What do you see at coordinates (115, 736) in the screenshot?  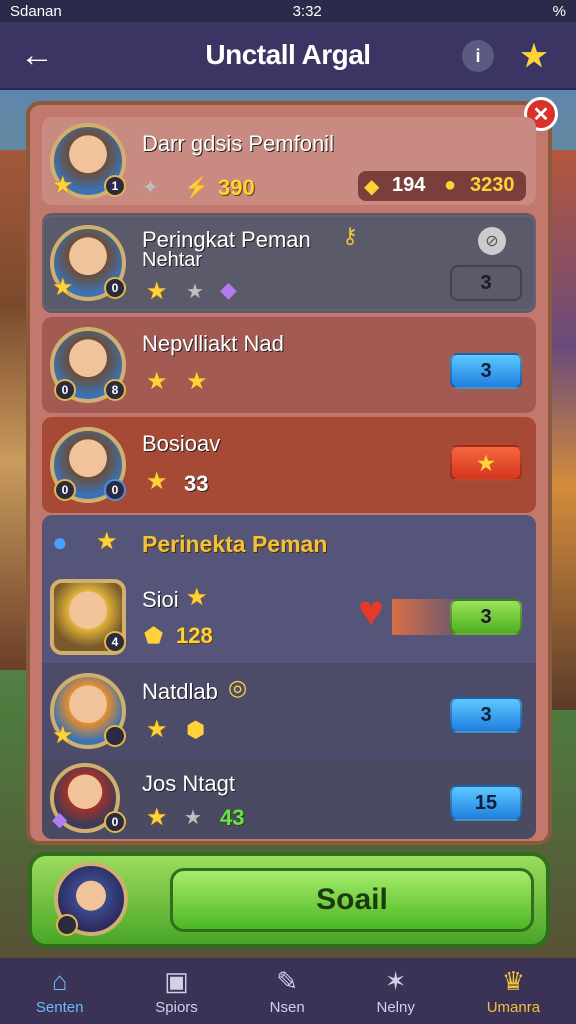 I see `level-badge` at bounding box center [115, 736].